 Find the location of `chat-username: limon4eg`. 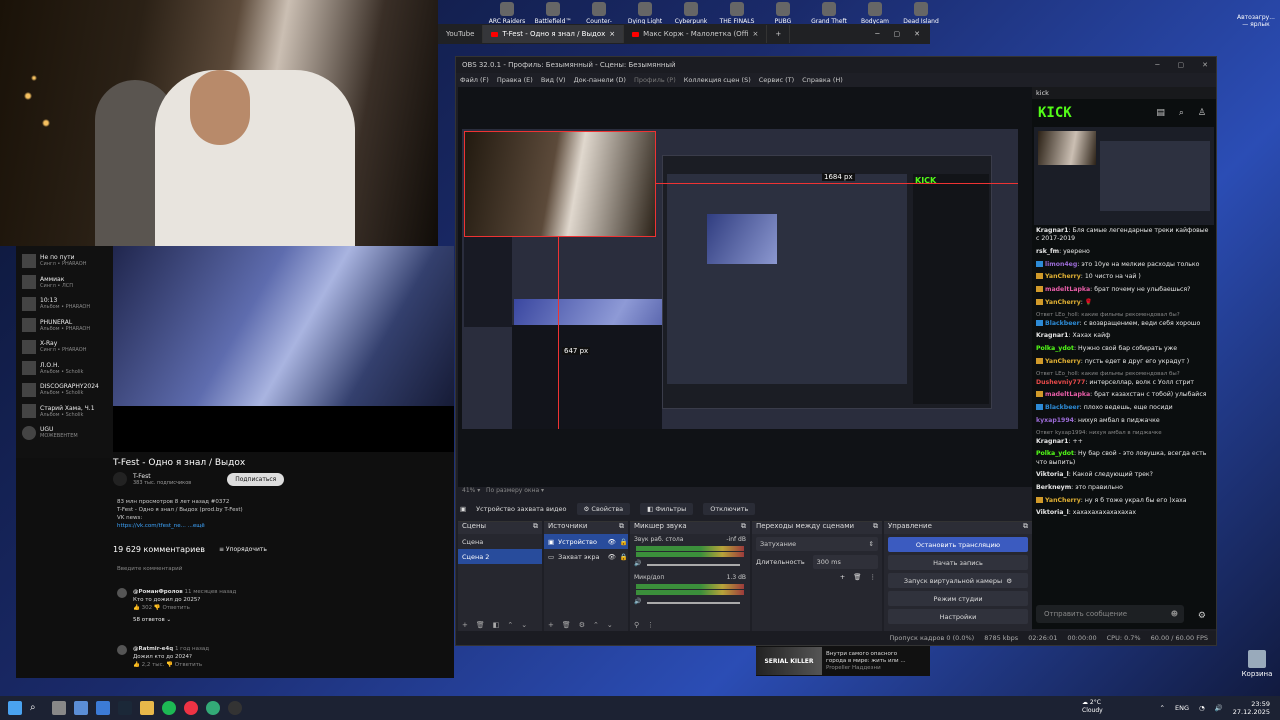

chat-username: limon4eg is located at coordinates (1061, 264).